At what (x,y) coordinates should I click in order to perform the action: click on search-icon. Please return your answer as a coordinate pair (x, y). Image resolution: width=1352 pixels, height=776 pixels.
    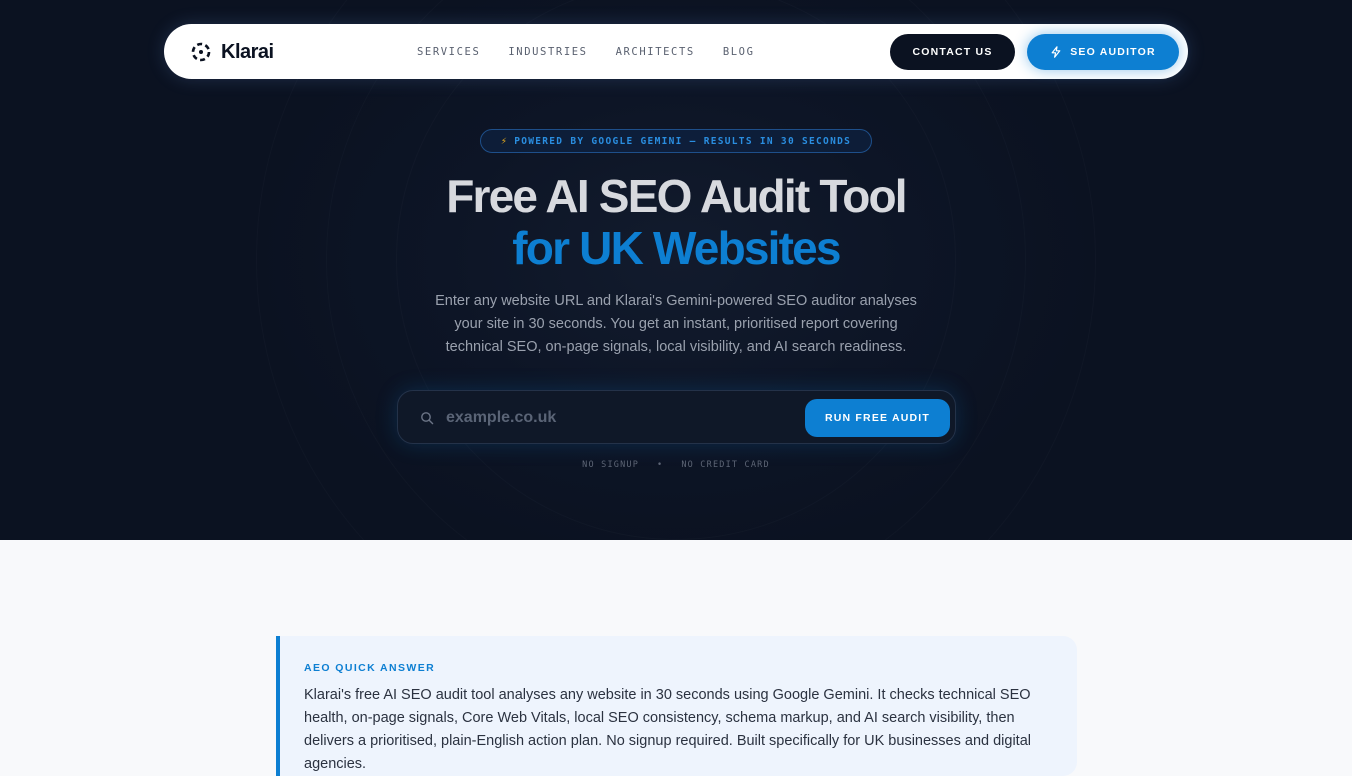
    Looking at the image, I should click on (427, 418).